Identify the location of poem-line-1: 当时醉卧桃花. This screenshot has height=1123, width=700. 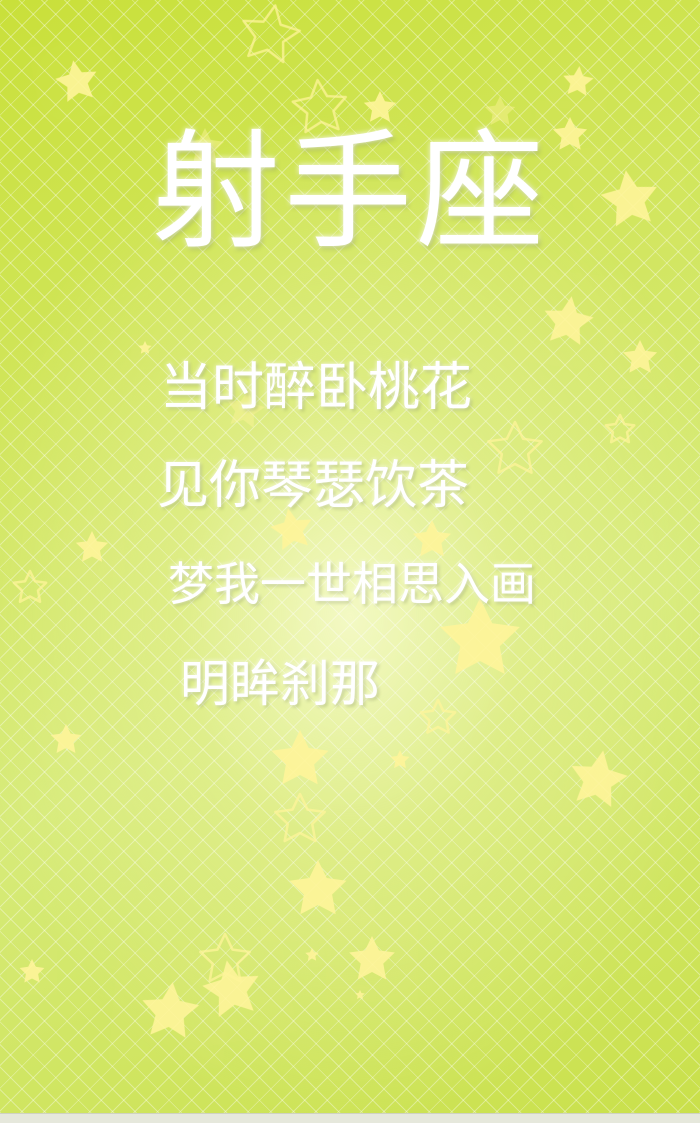
(316, 388).